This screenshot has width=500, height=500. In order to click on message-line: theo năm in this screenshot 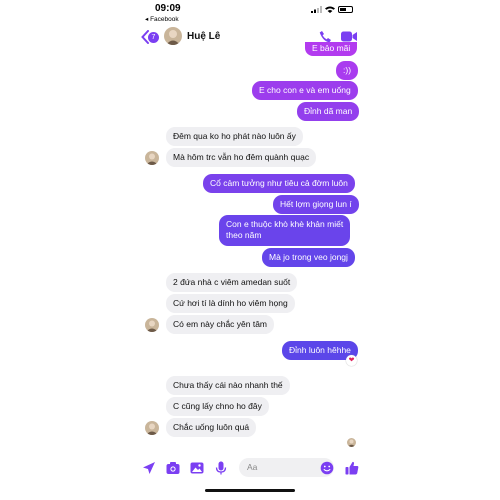, I will do `click(244, 235)`.